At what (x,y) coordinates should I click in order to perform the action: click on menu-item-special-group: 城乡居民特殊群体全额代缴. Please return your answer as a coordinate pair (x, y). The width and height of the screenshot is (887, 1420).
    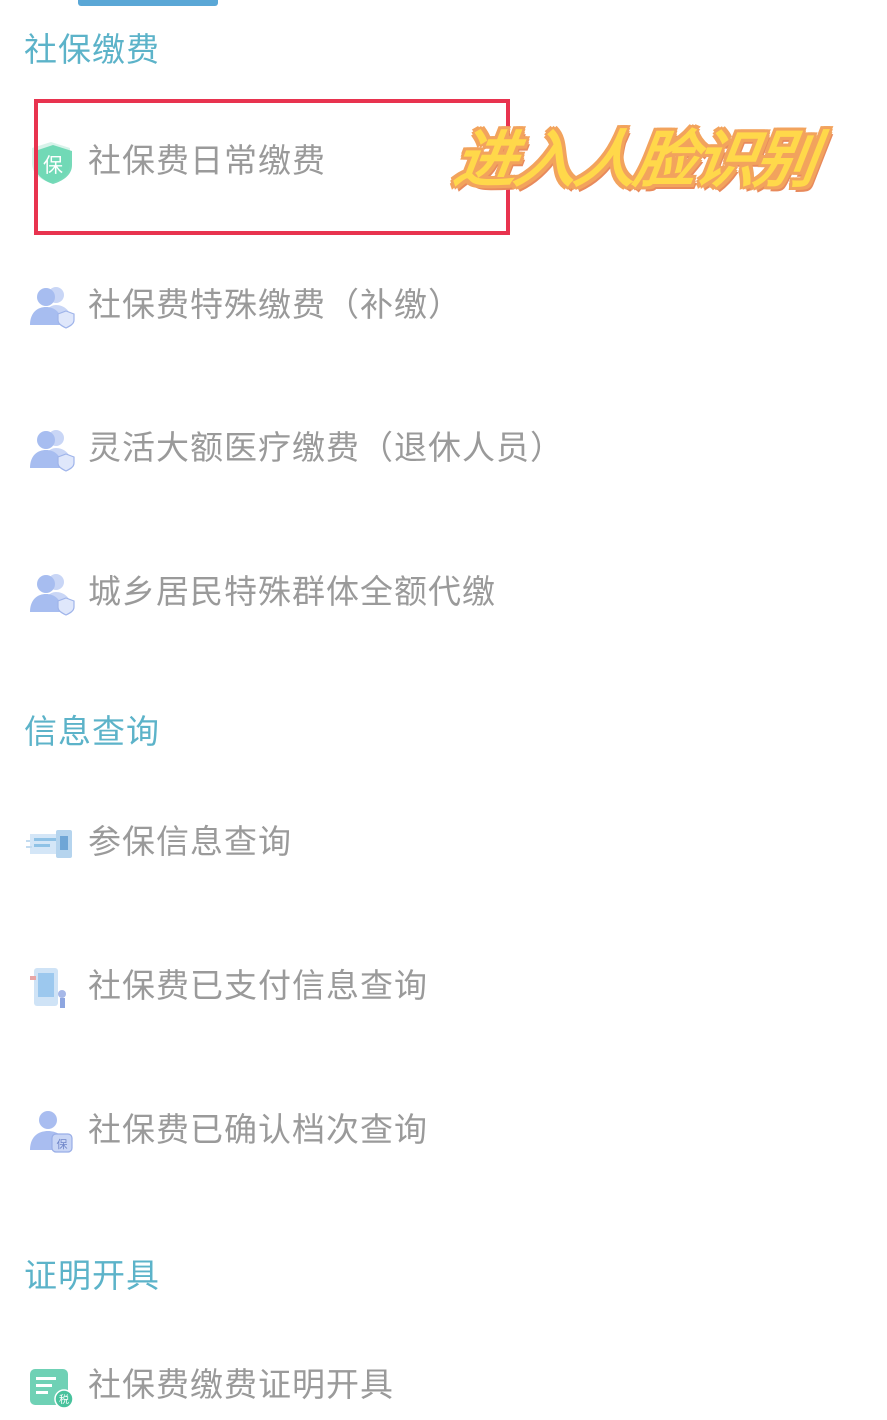
    Looking at the image, I should click on (443, 592).